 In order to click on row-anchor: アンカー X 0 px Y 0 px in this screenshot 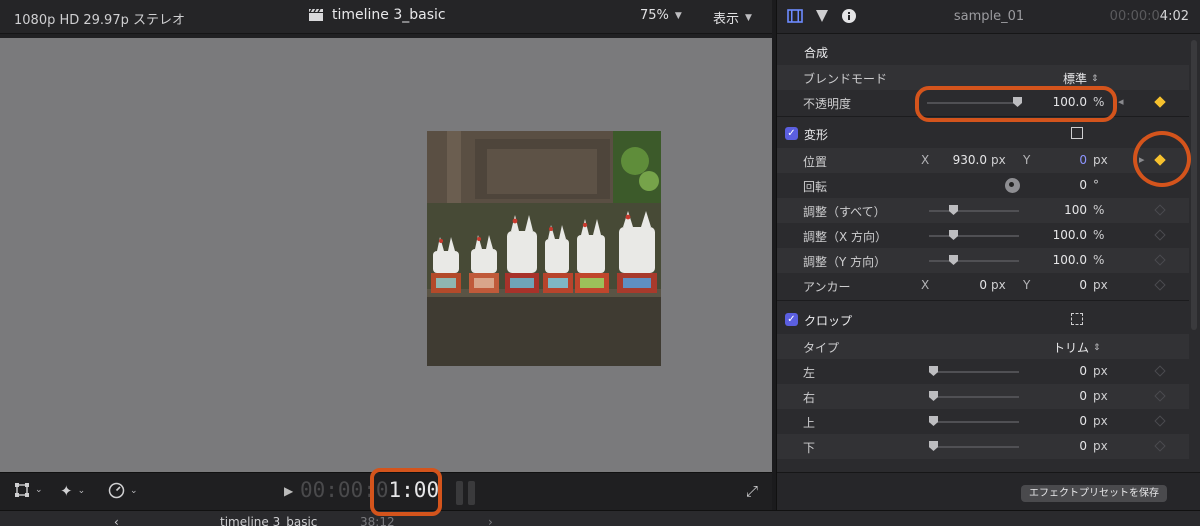, I will do `click(983, 285)`.